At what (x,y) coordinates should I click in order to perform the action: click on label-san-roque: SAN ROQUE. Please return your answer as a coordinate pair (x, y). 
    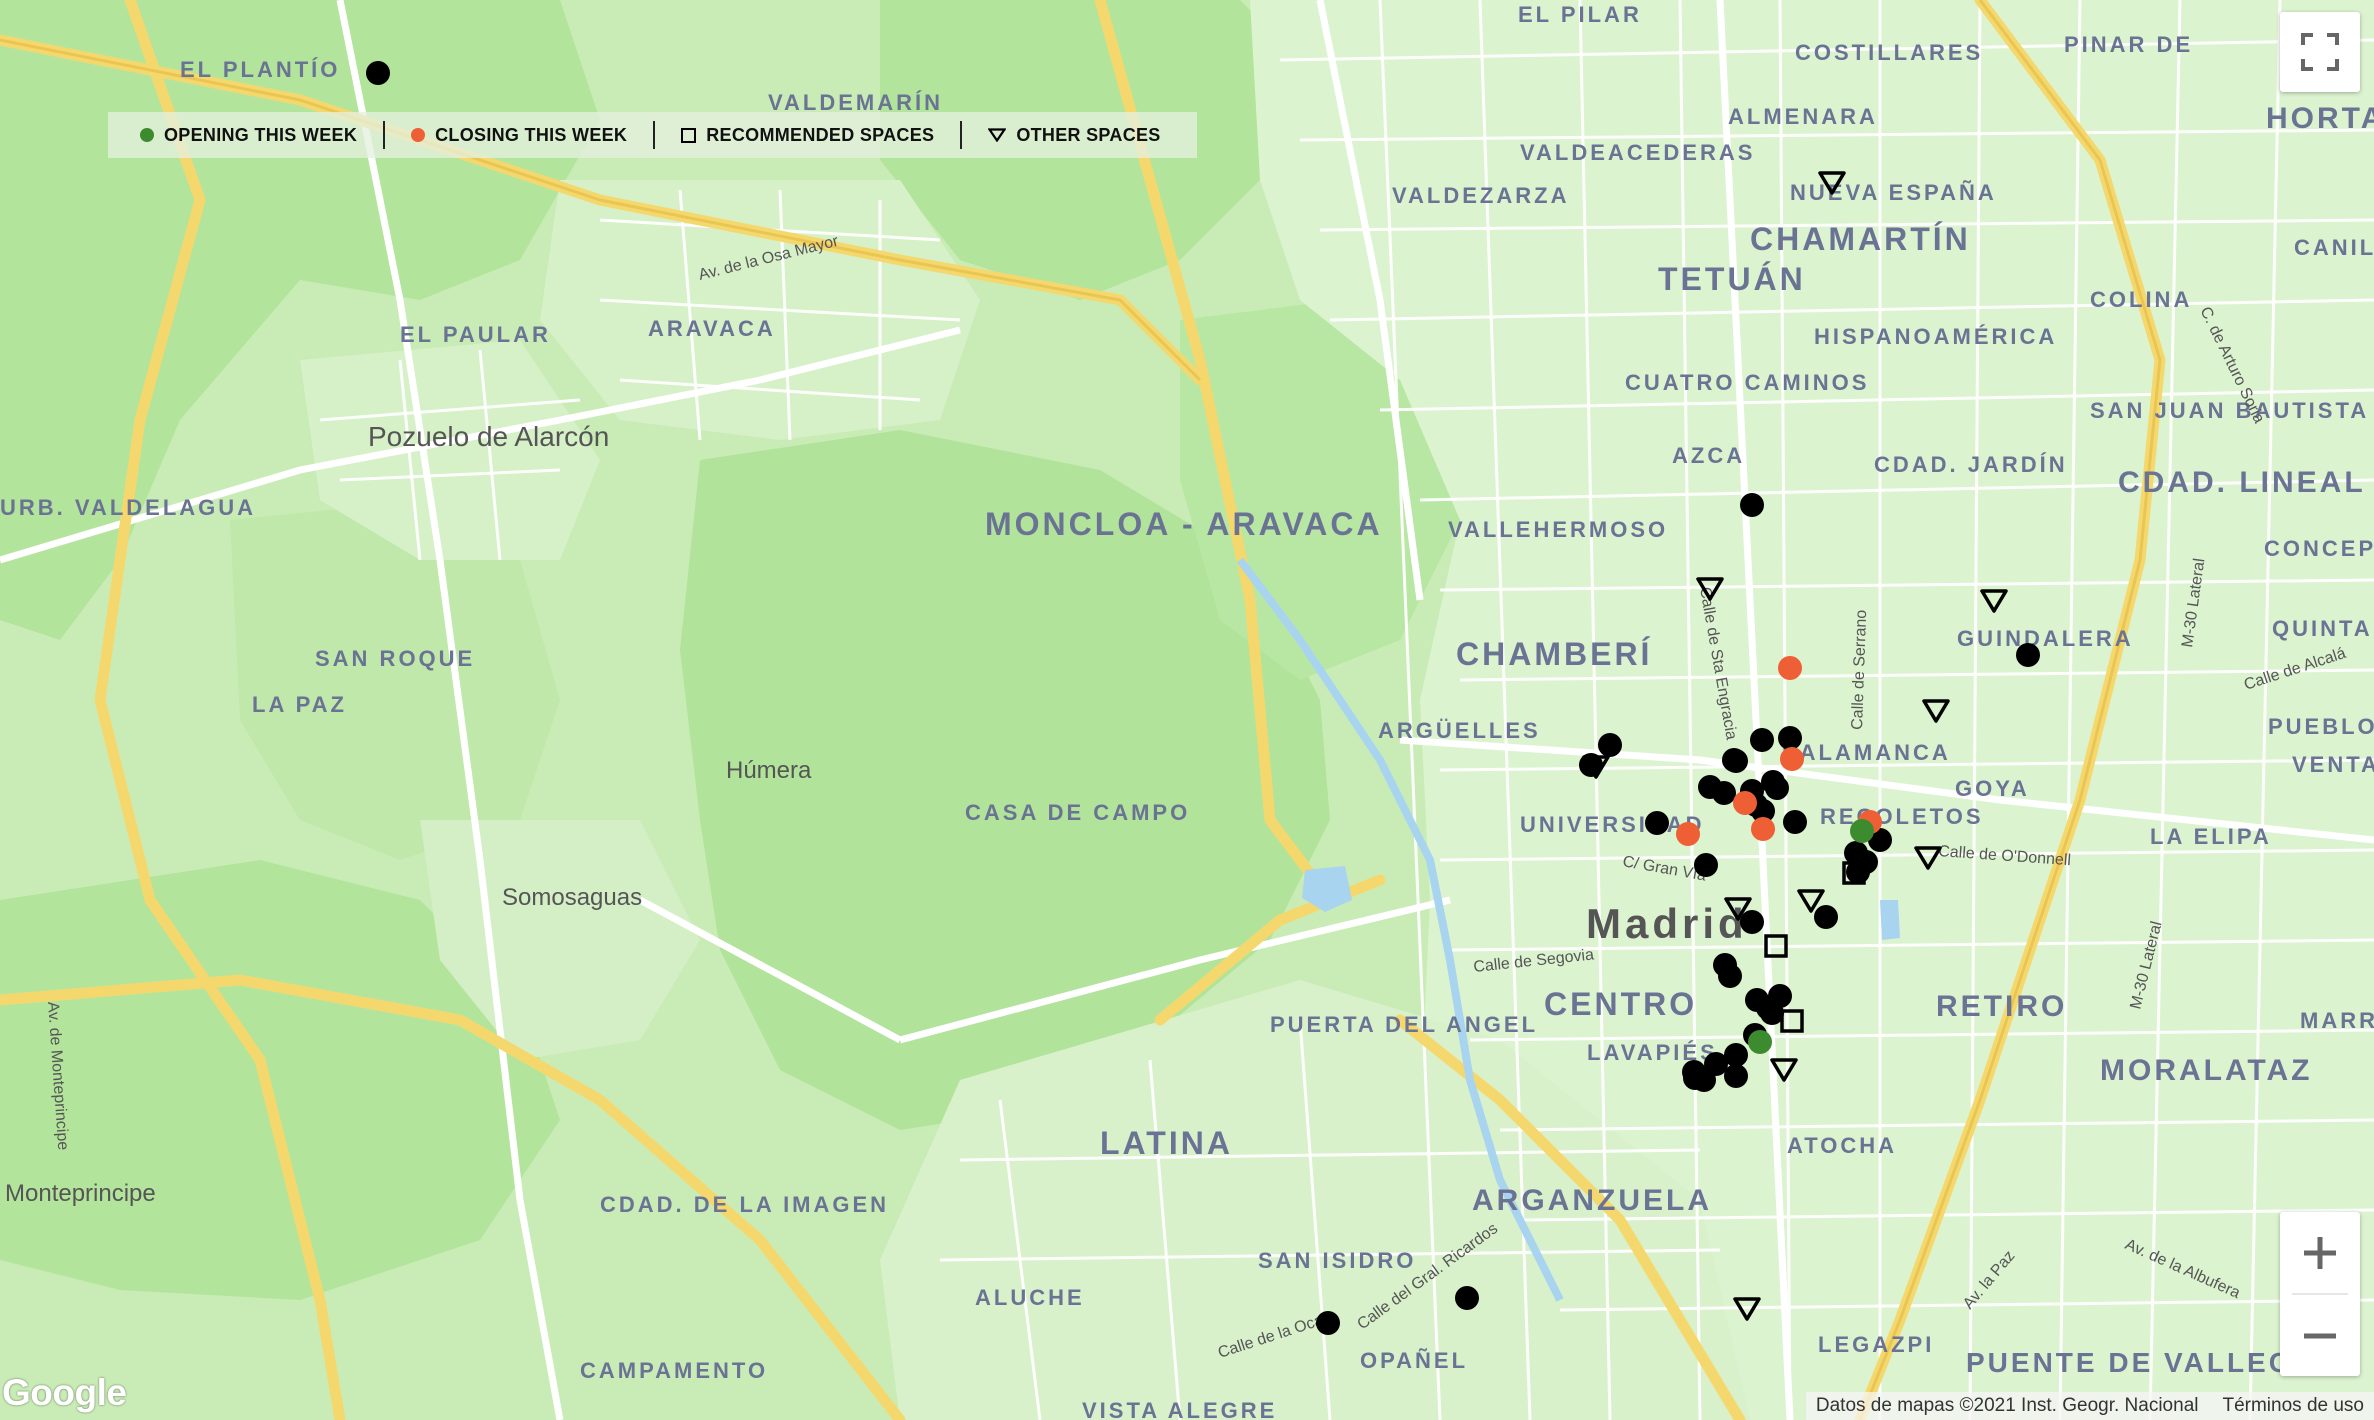
    Looking at the image, I should click on (395, 658).